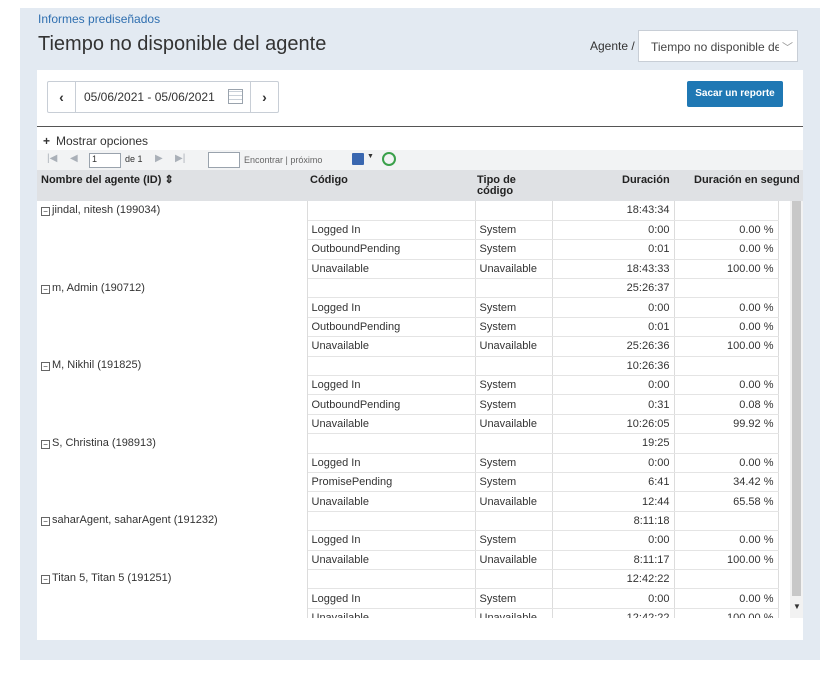  I want to click on col-code: Código, so click(329, 180).